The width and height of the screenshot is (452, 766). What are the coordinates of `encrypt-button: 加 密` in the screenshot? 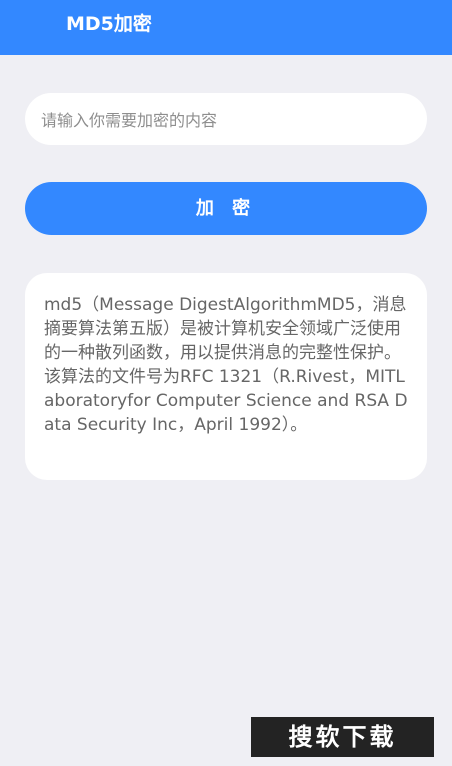 It's located at (226, 208).